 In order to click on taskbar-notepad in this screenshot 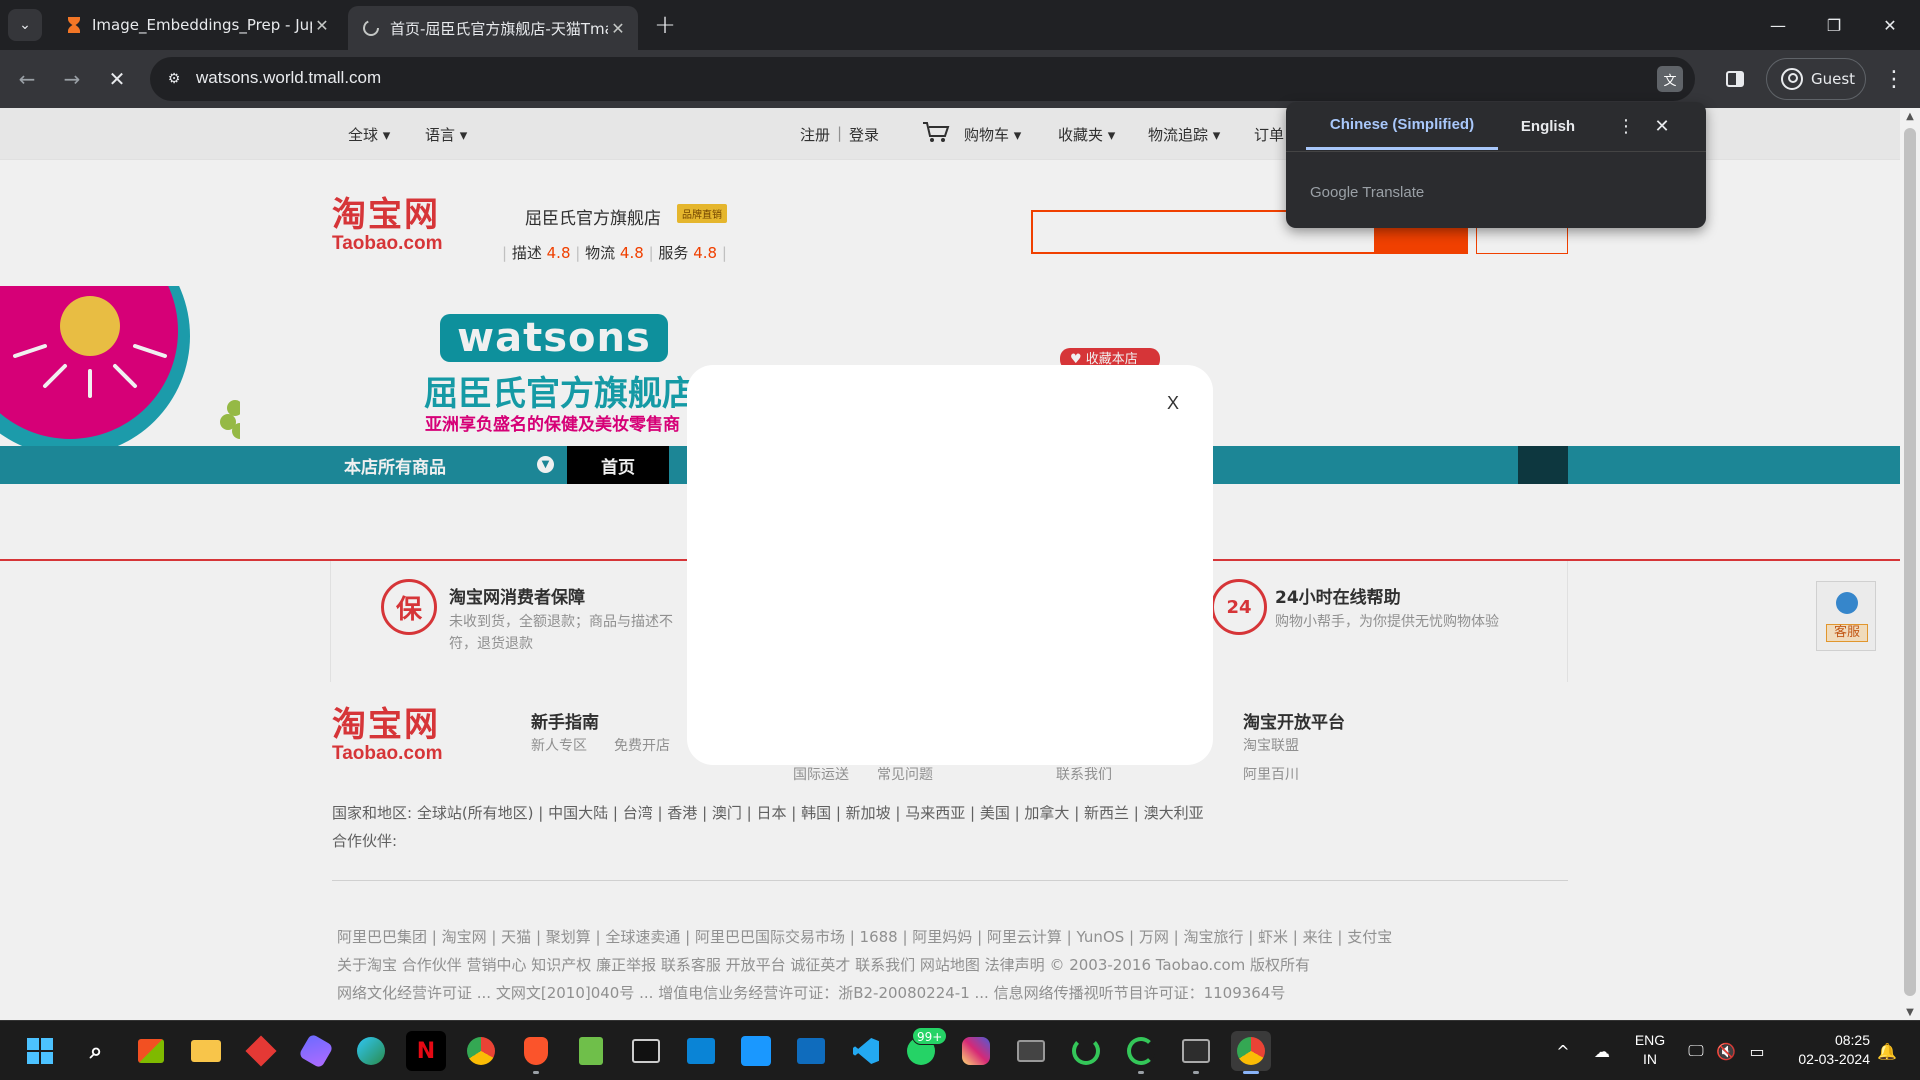, I will do `click(591, 1051)`.